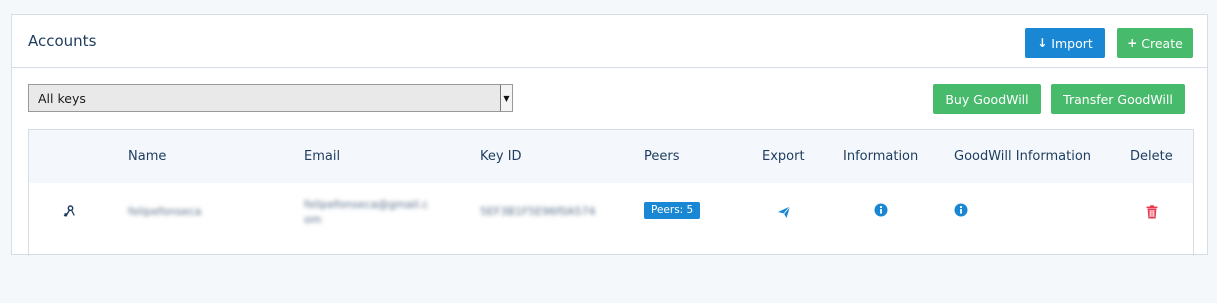  Describe the element at coordinates (366, 204) in the screenshot. I see `account-email-line1: felipefonseca@gmail.c` at that location.